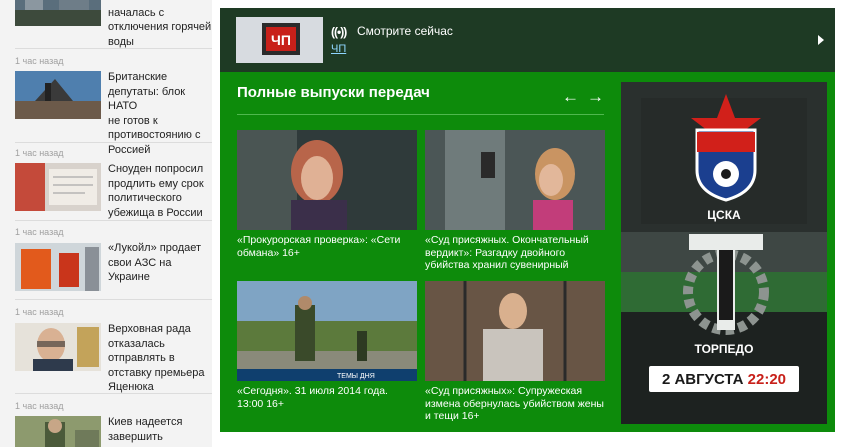  Describe the element at coordinates (160, 263) in the screenshot. I see `news-title: «Лукойл» продает свои АЗС на Украине` at that location.